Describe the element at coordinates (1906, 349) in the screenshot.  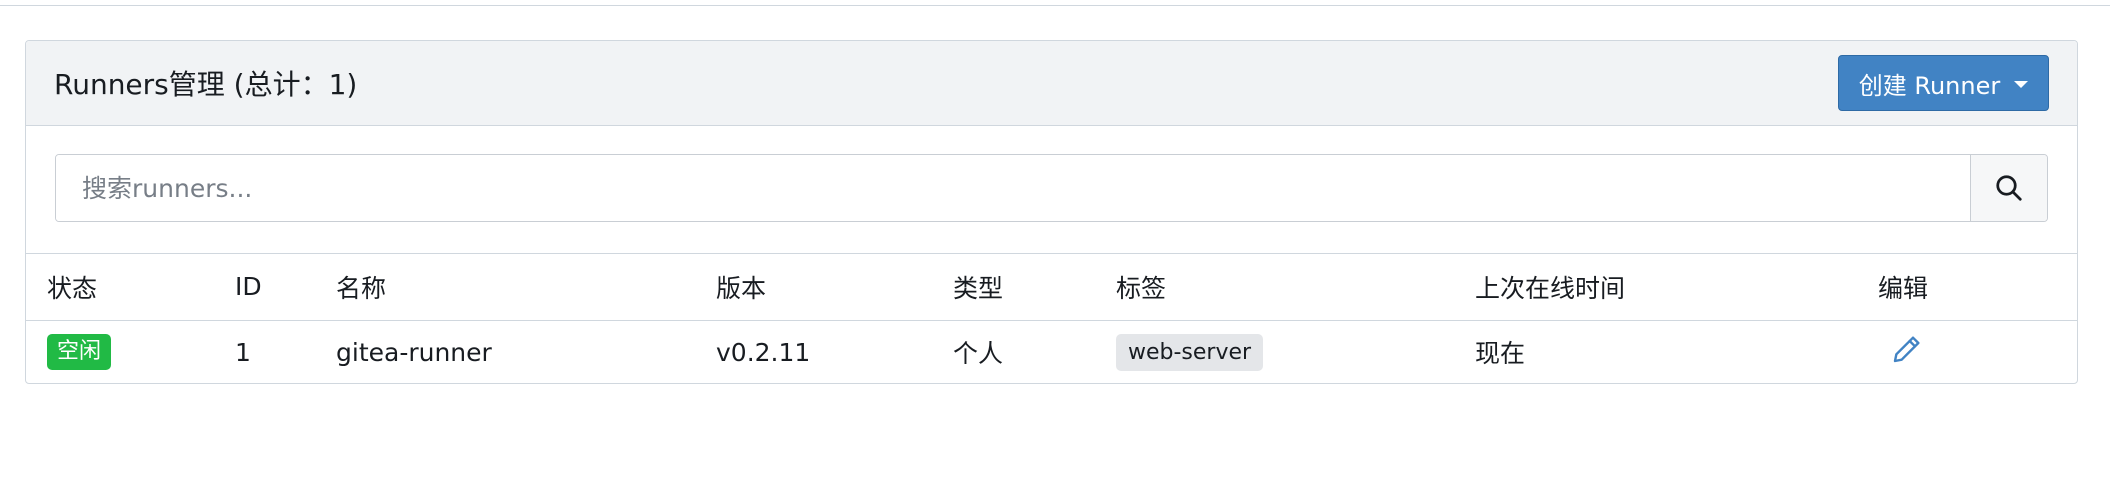
I see `pencil-icon` at that location.